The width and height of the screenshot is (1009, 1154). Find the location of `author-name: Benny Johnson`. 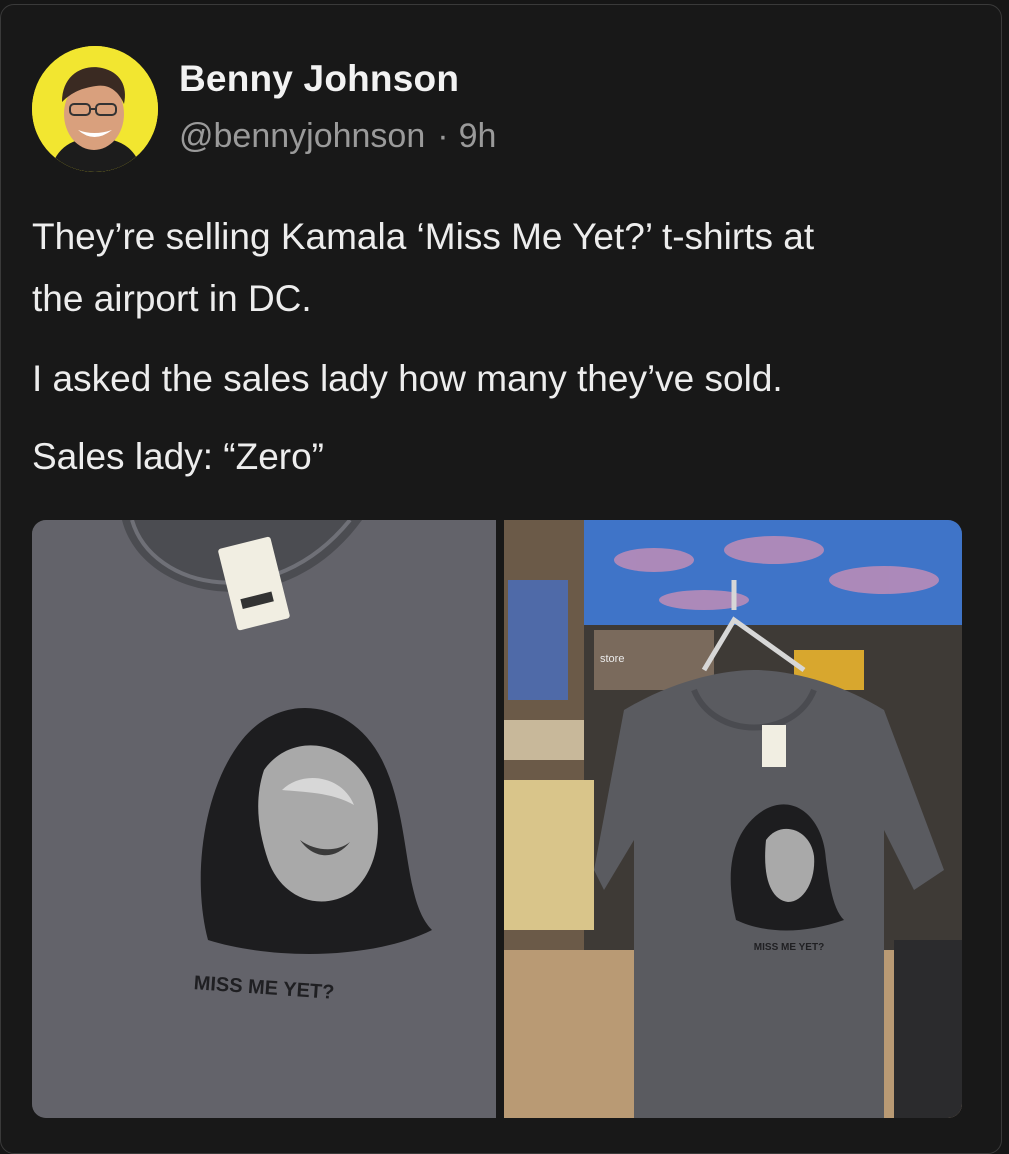

author-name: Benny Johnson is located at coordinates (319, 79).